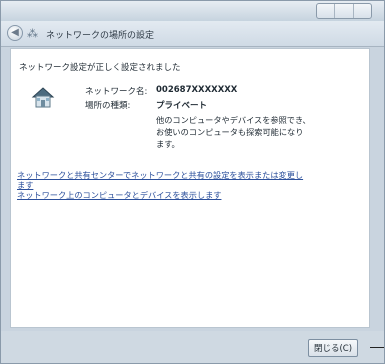  What do you see at coordinates (326, 11) in the screenshot?
I see `minimize-button` at bounding box center [326, 11].